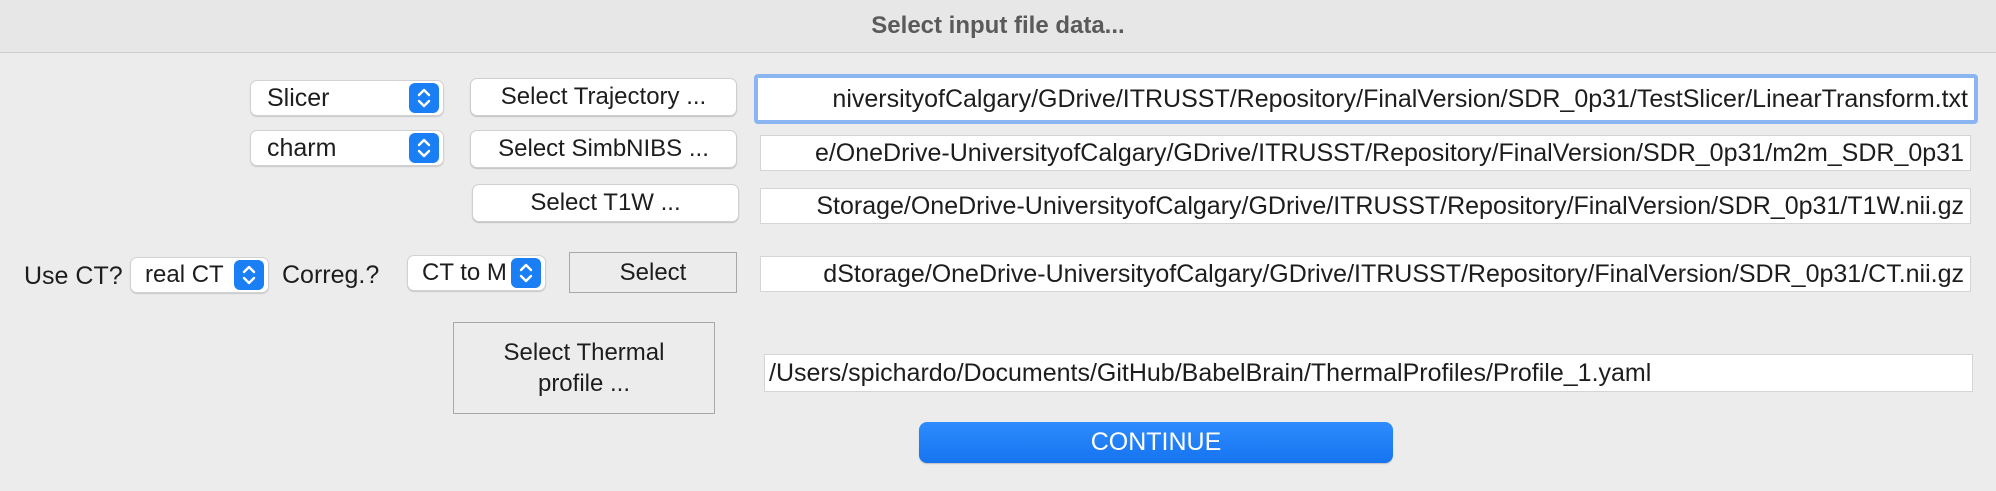 The width and height of the screenshot is (1996, 491). Describe the element at coordinates (298, 97) in the screenshot. I see `trajectory-source-value: Slicer` at that location.